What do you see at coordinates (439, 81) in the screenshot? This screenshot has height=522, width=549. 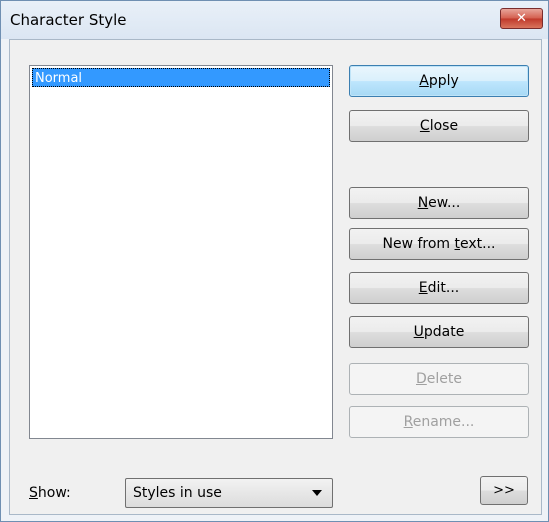 I see `apply-button: Apply` at bounding box center [439, 81].